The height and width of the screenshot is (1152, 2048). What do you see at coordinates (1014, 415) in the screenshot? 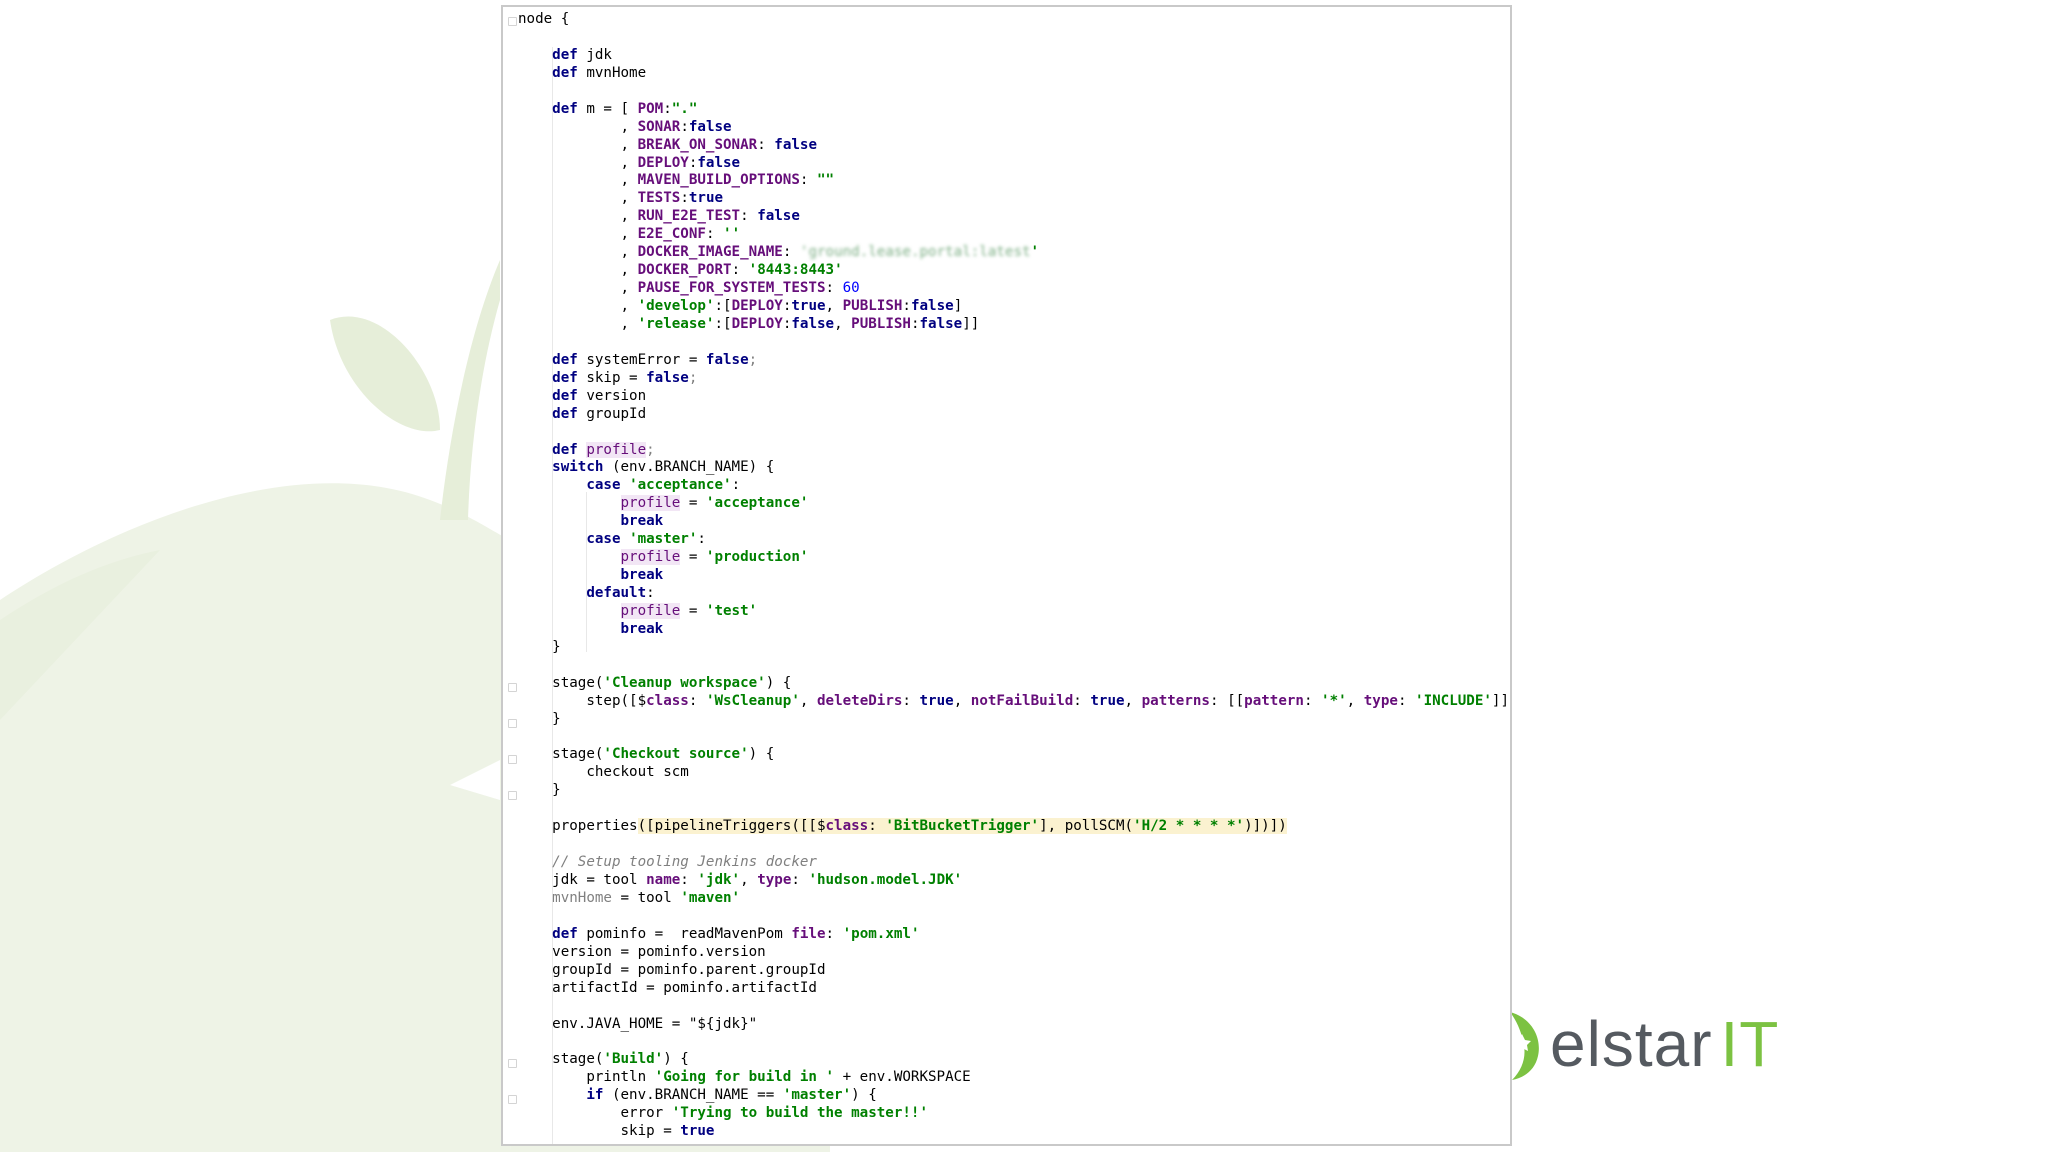
I see `code-line: def groupId` at bounding box center [1014, 415].